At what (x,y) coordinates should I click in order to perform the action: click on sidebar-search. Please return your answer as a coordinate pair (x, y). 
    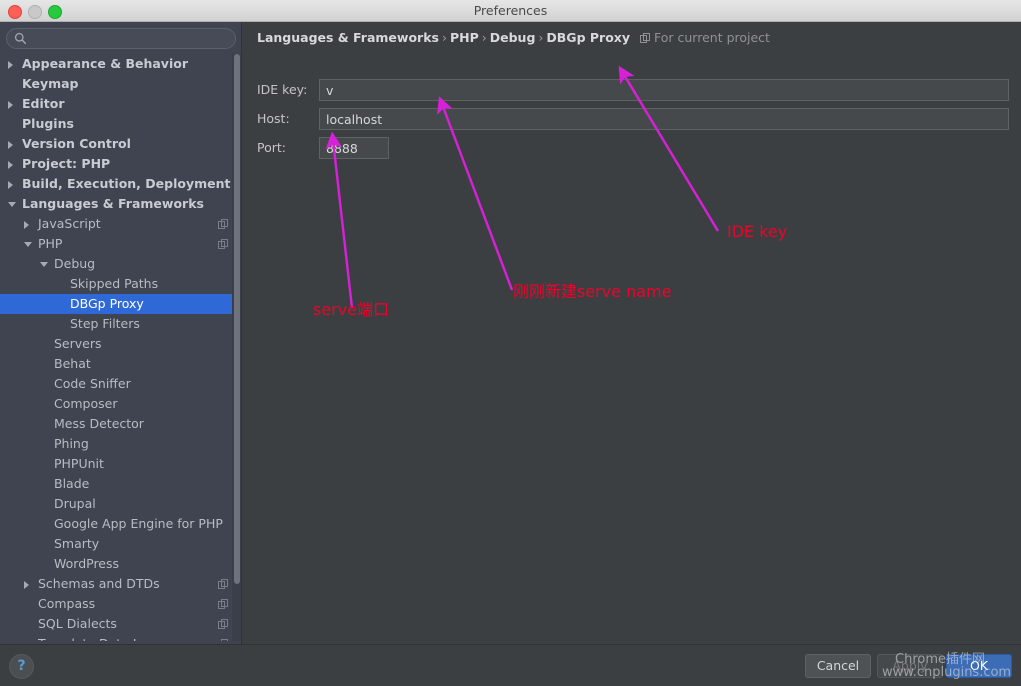
    Looking at the image, I should click on (121, 38).